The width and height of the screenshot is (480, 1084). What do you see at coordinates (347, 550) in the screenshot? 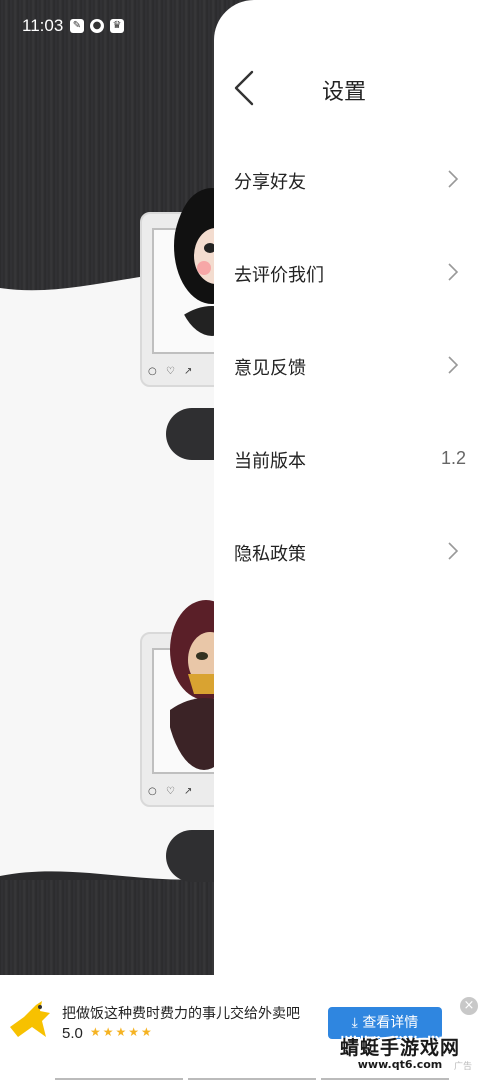
I see `menu-item-privacy-policy: 隐私政策` at bounding box center [347, 550].